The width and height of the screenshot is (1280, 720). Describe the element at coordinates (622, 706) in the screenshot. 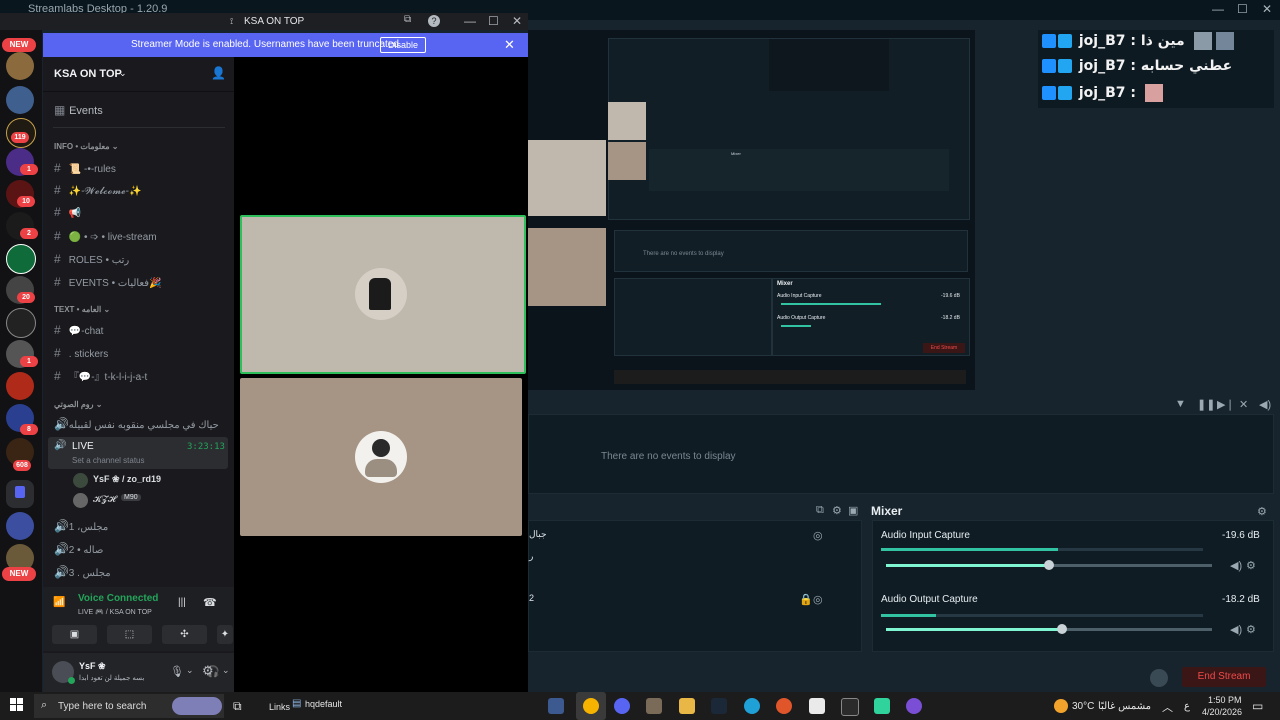

I see `discord-icon` at that location.